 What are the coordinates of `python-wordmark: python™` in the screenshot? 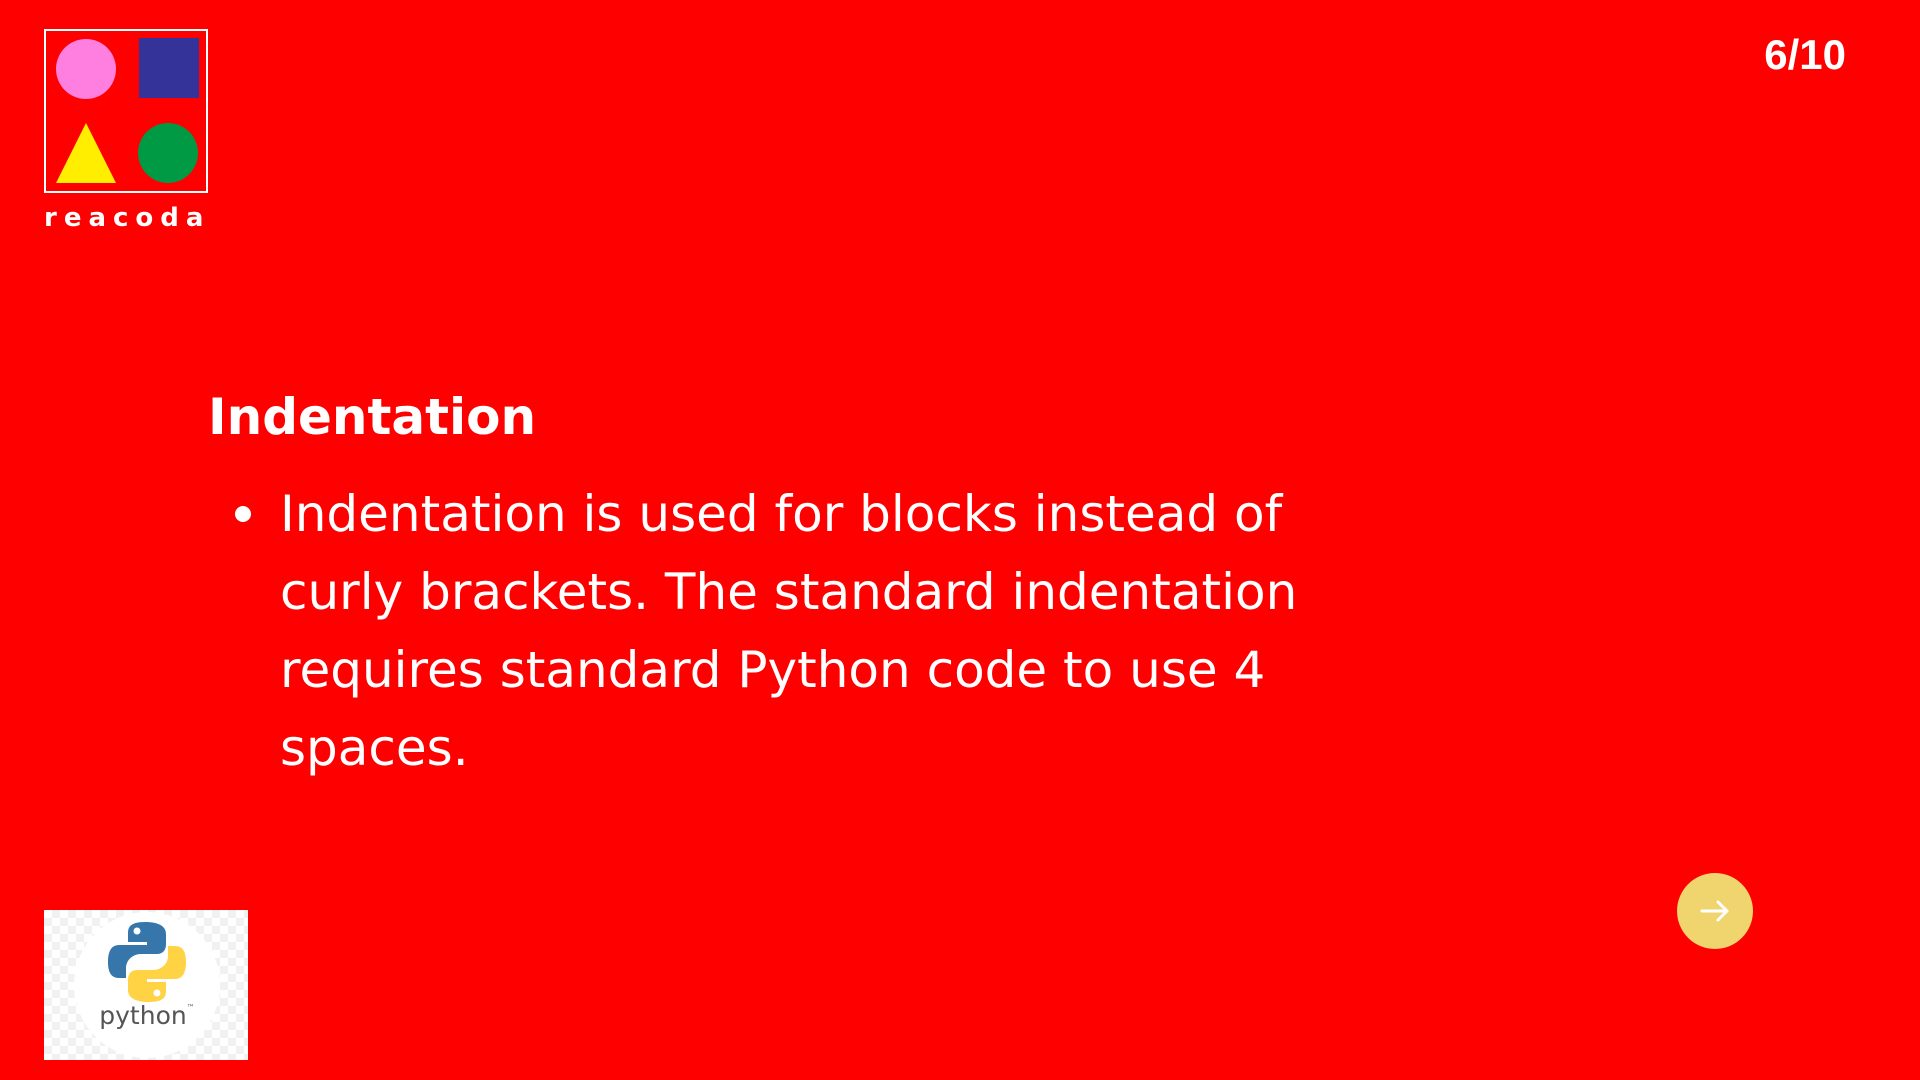 It's located at (147, 1016).